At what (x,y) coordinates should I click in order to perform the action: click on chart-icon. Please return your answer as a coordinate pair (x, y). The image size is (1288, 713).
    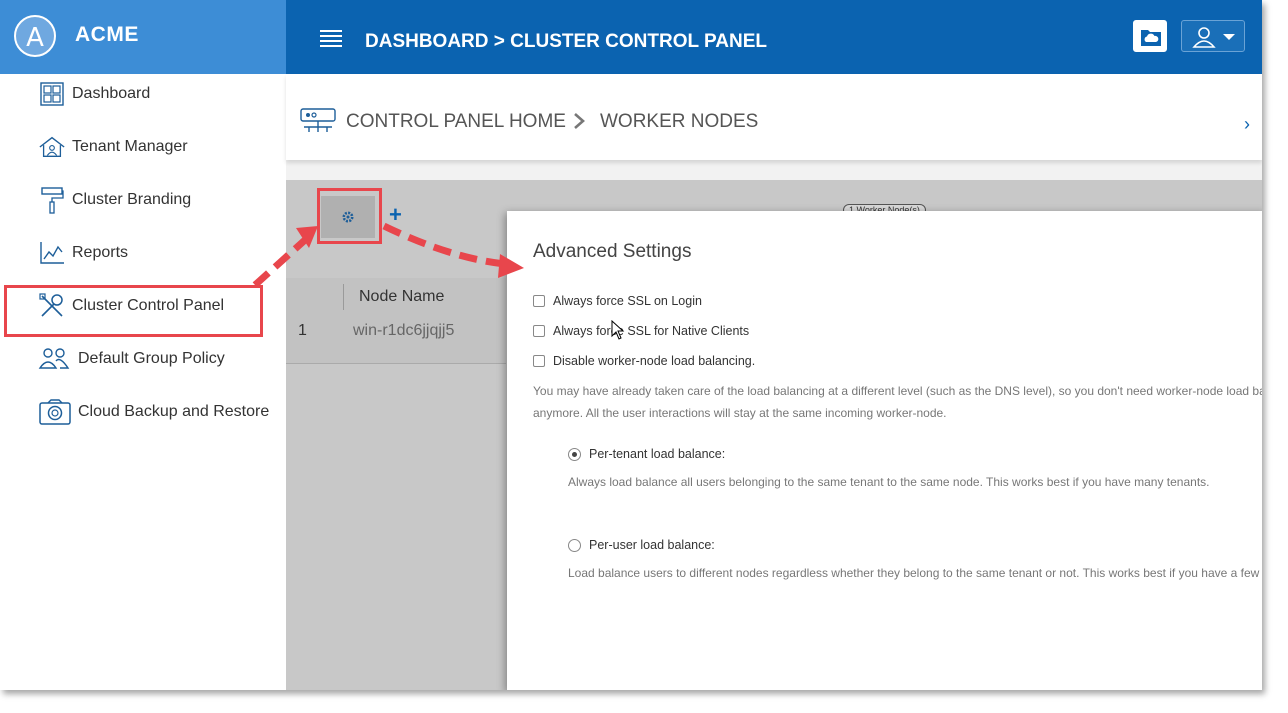
    Looking at the image, I should click on (52, 253).